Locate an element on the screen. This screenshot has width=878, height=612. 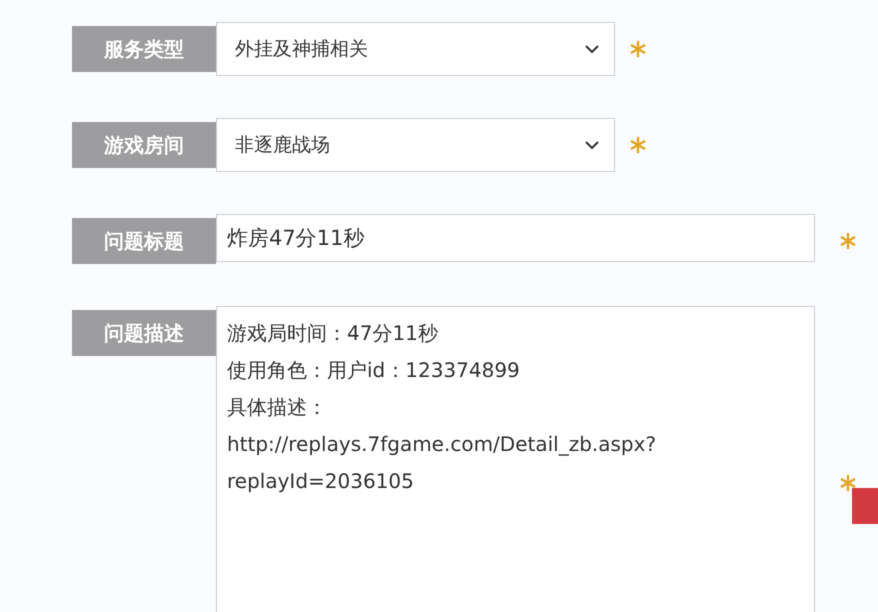
field-label: 服务类型 is located at coordinates (144, 49).